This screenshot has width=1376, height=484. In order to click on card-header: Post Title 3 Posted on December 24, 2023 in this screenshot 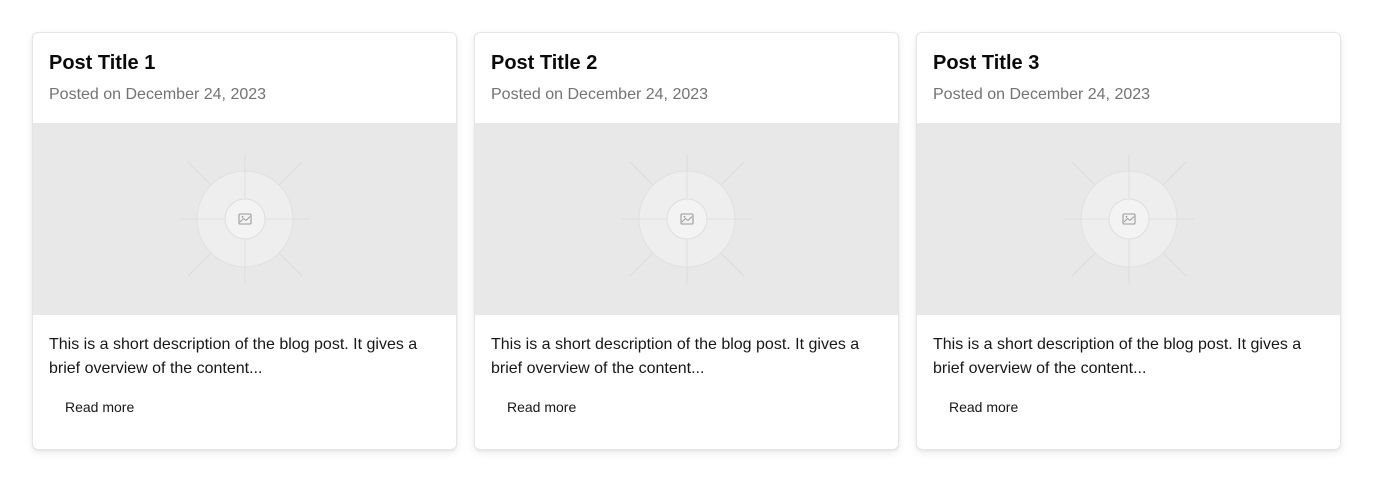, I will do `click(1128, 78)`.